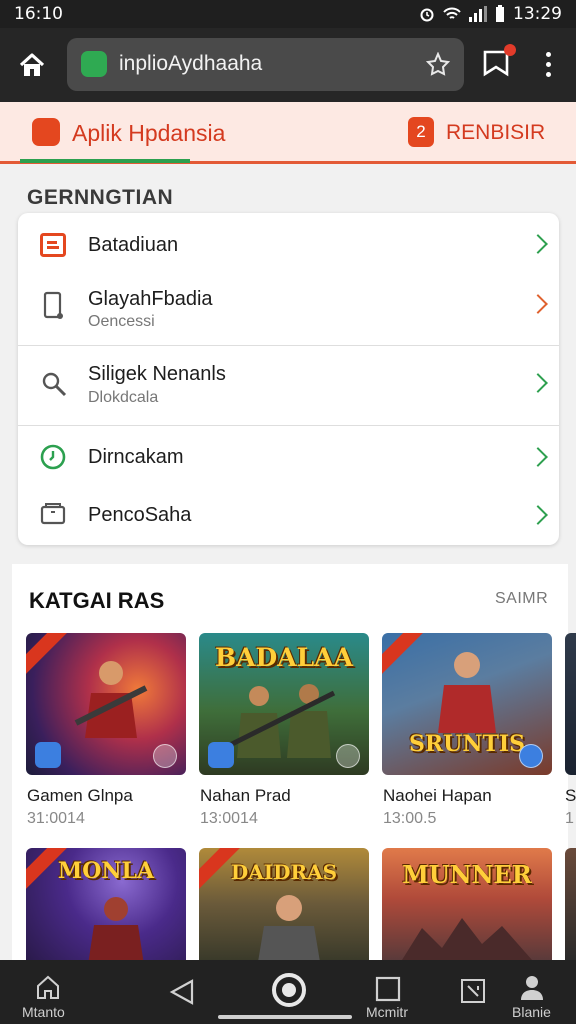 This screenshot has width=576, height=1024. What do you see at coordinates (191, 63) in the screenshot?
I see `url-text: inplioAydhaaha` at bounding box center [191, 63].